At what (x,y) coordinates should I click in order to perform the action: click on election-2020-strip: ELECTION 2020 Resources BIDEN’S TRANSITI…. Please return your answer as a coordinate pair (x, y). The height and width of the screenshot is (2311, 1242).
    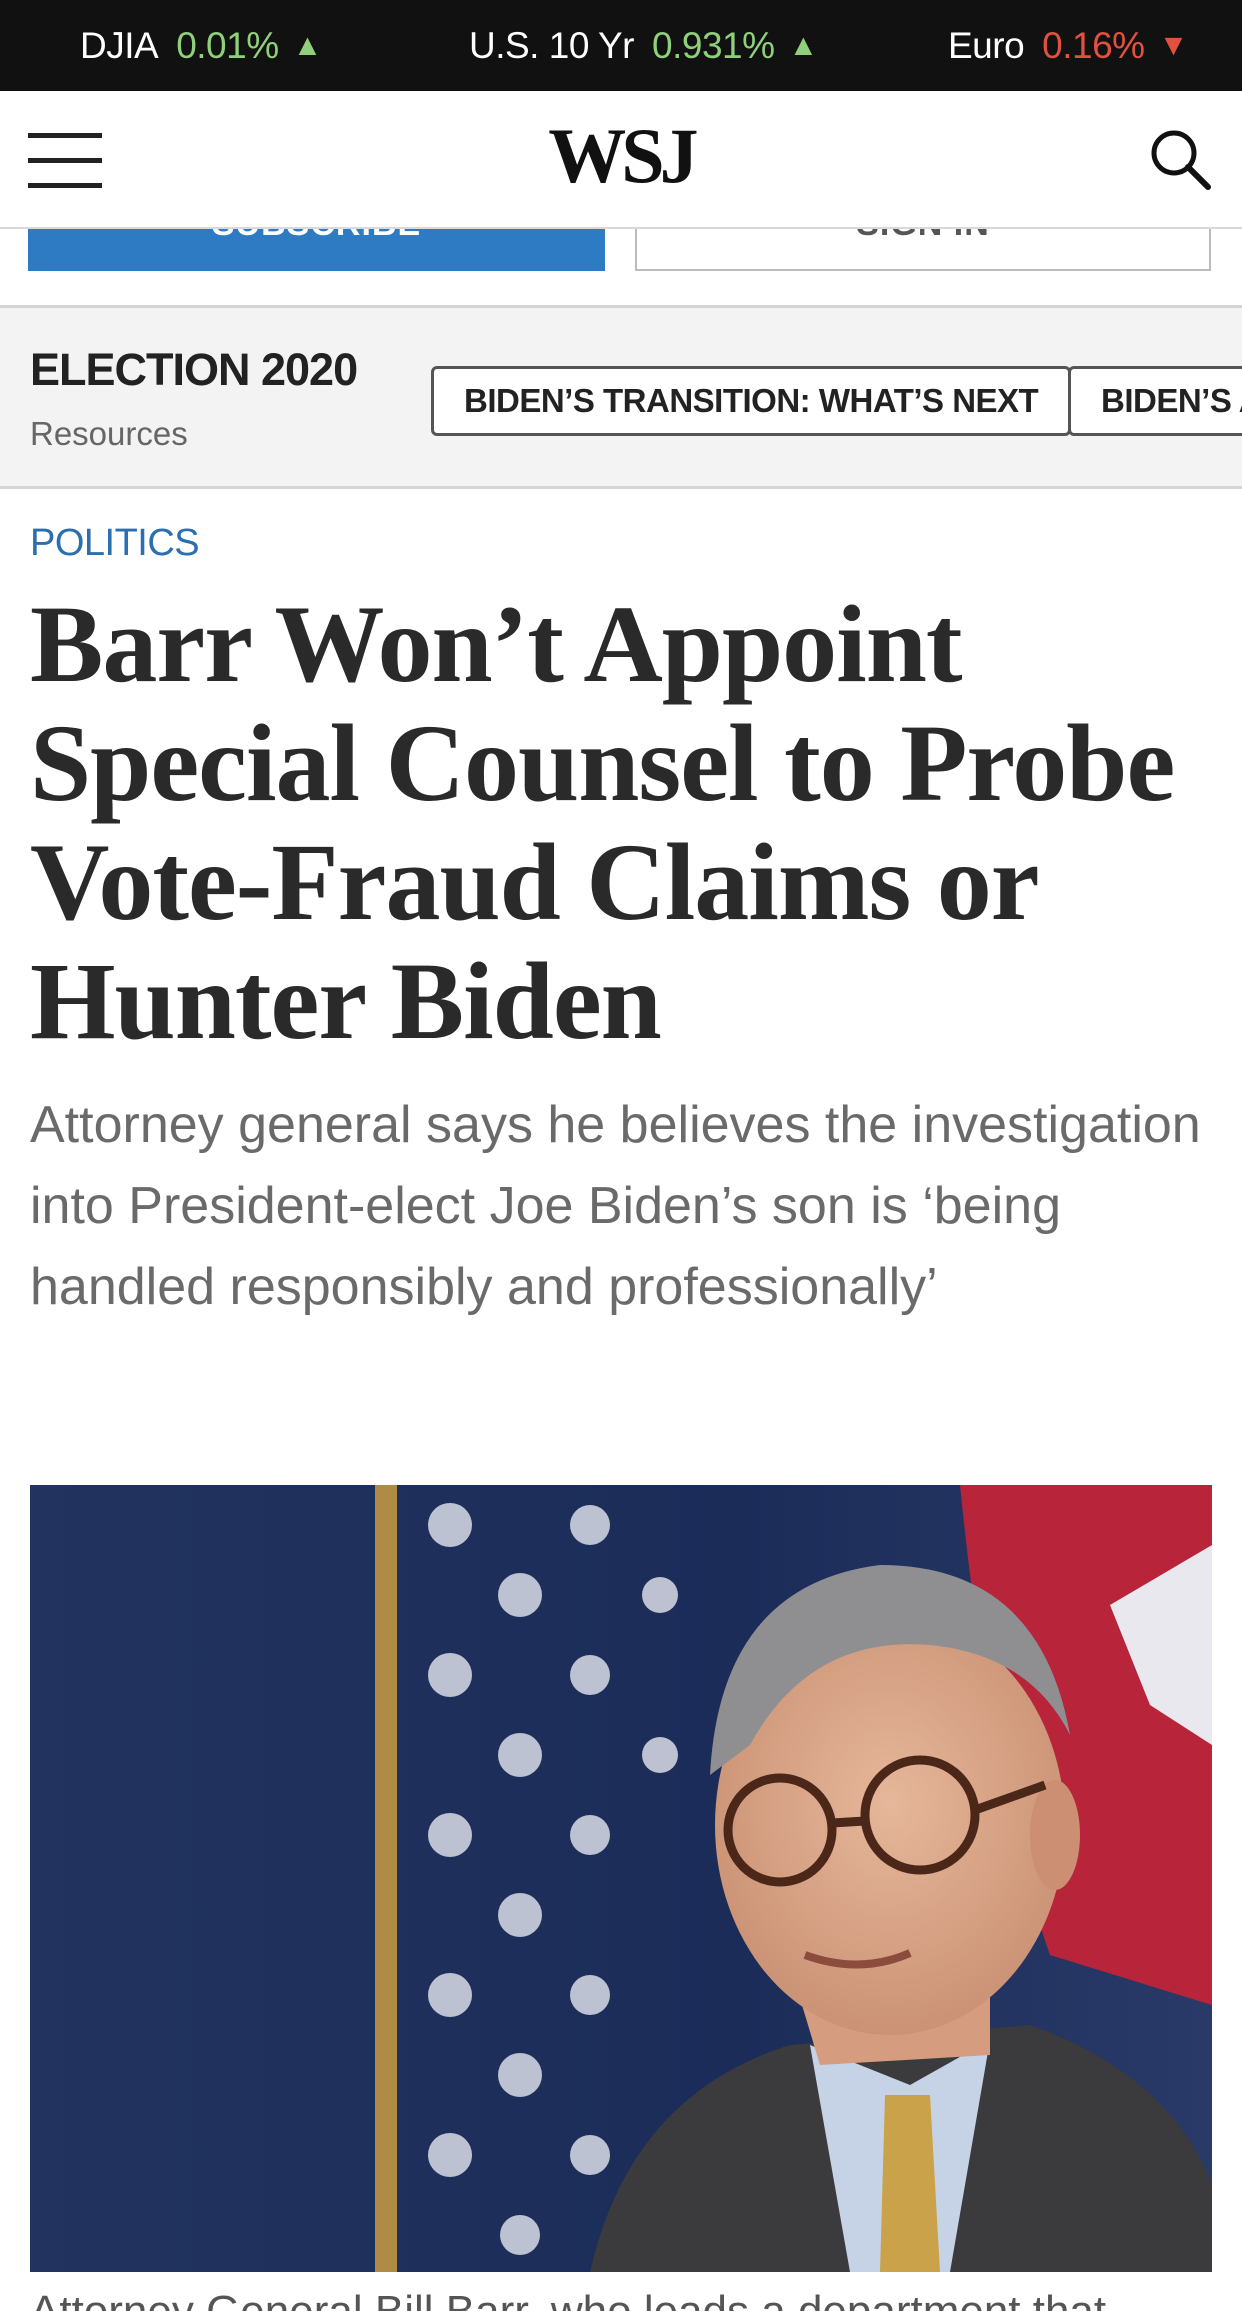
    Looking at the image, I should click on (621, 397).